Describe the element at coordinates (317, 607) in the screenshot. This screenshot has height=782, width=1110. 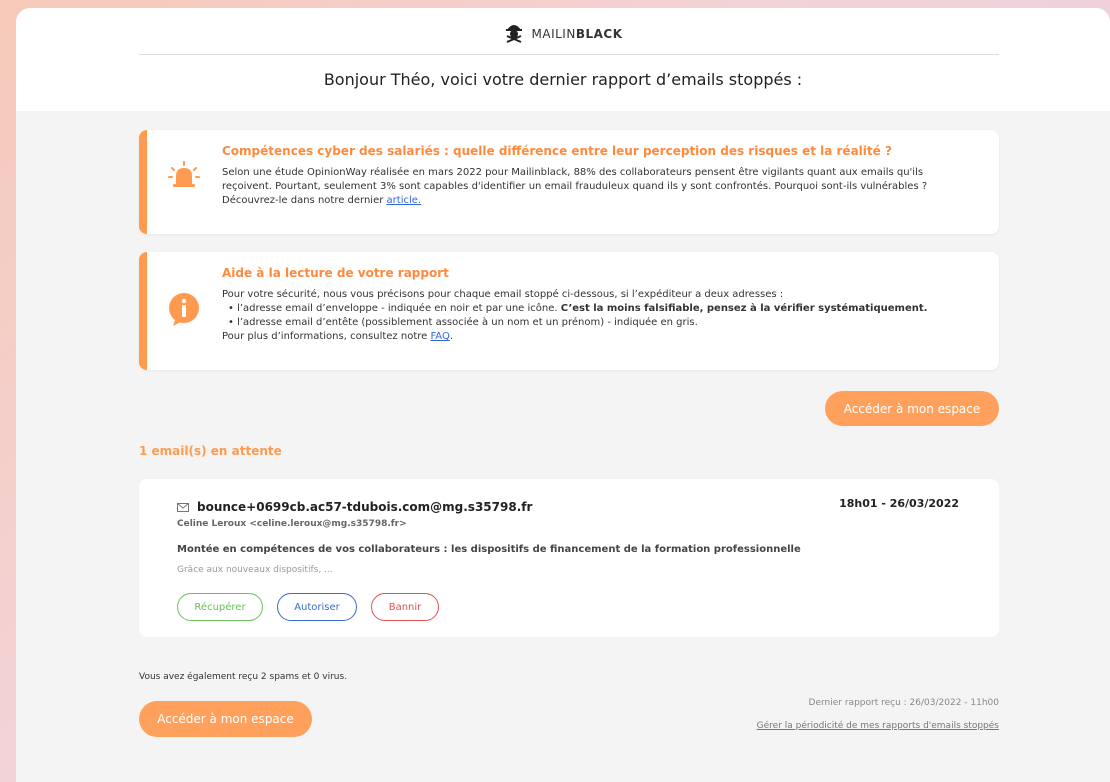
I see `allow-button: Autoriser` at that location.